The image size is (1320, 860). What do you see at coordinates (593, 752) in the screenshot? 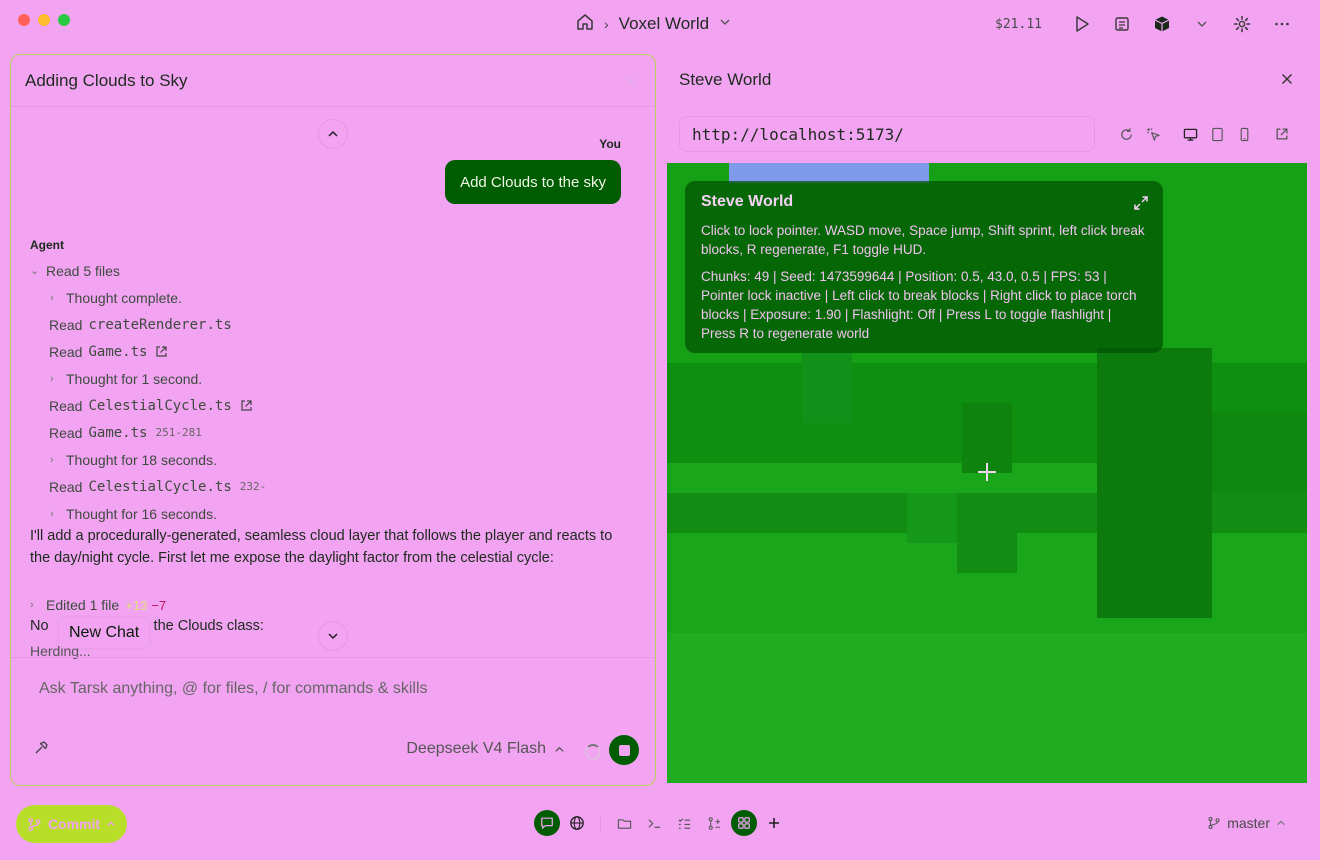
I see `loading-spinner-icon` at bounding box center [593, 752].